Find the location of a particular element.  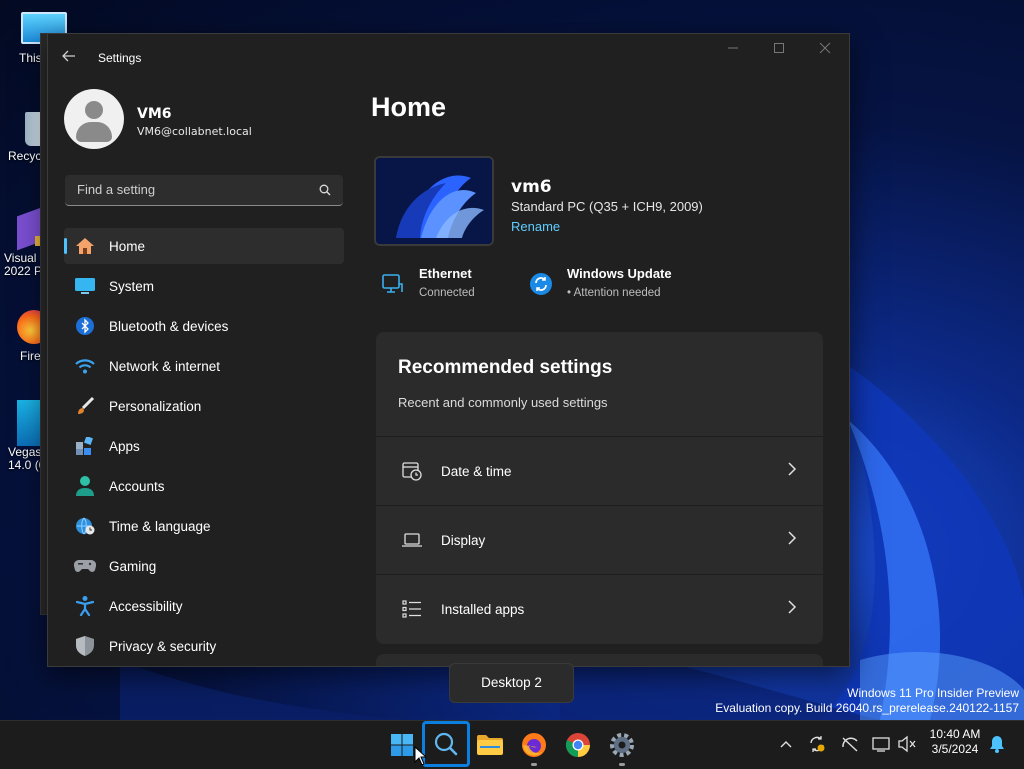

back-button is located at coordinates (73, 58).